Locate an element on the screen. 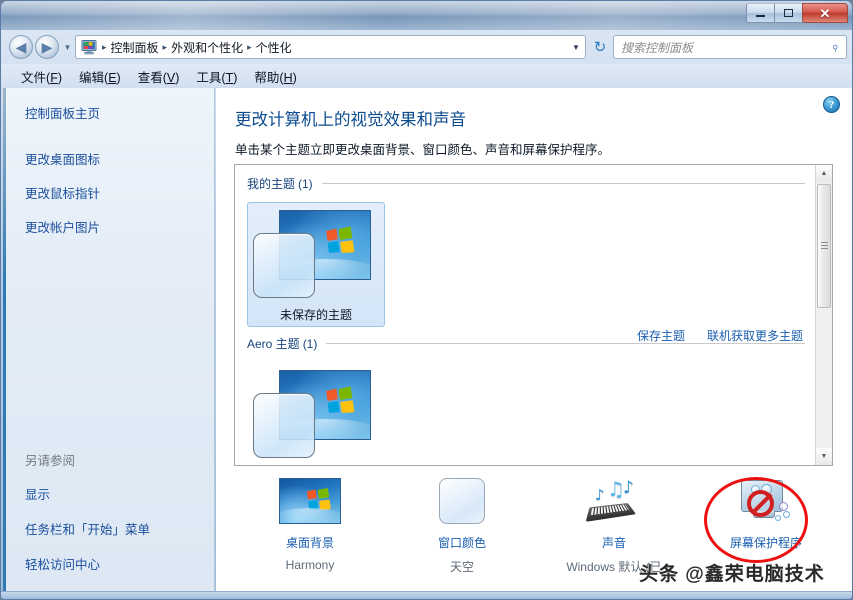  page-title: 更改计算机上的视觉效果和声音 is located at coordinates (350, 120).